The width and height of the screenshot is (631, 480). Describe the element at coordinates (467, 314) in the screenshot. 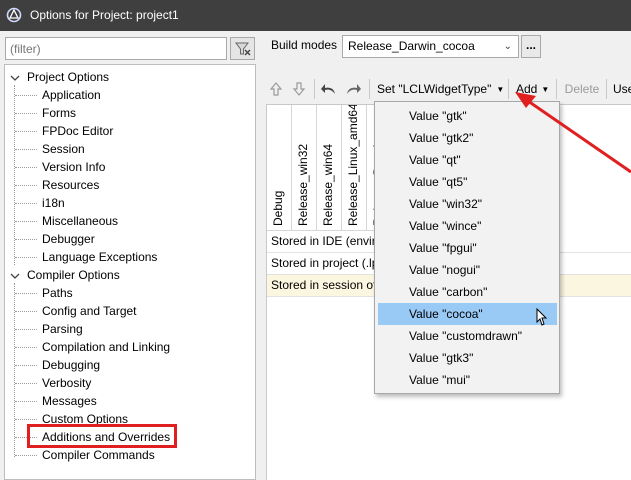

I see `dropdown-item: Value "cocoa"` at that location.